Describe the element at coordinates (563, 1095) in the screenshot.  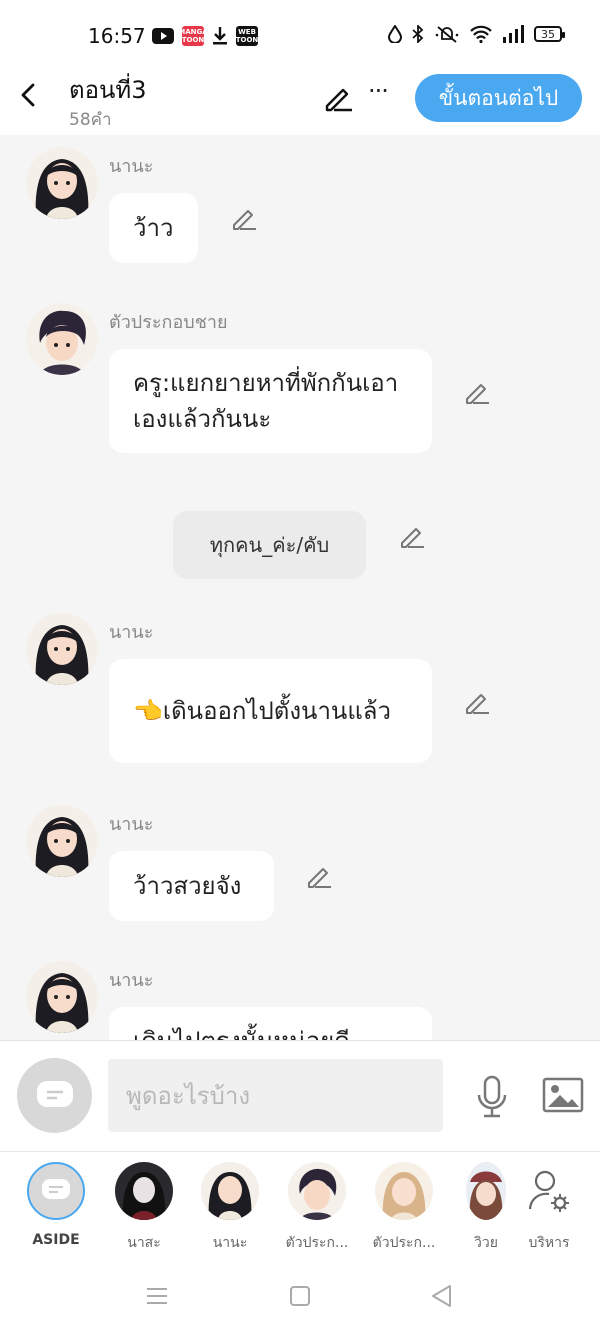
I see `image-icon` at that location.